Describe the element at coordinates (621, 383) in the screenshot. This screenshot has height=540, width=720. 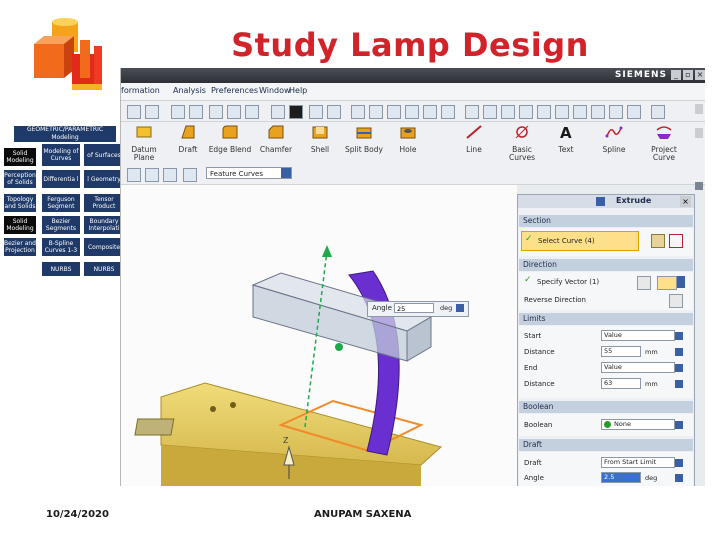
I see `end-distance-input: 63` at that location.